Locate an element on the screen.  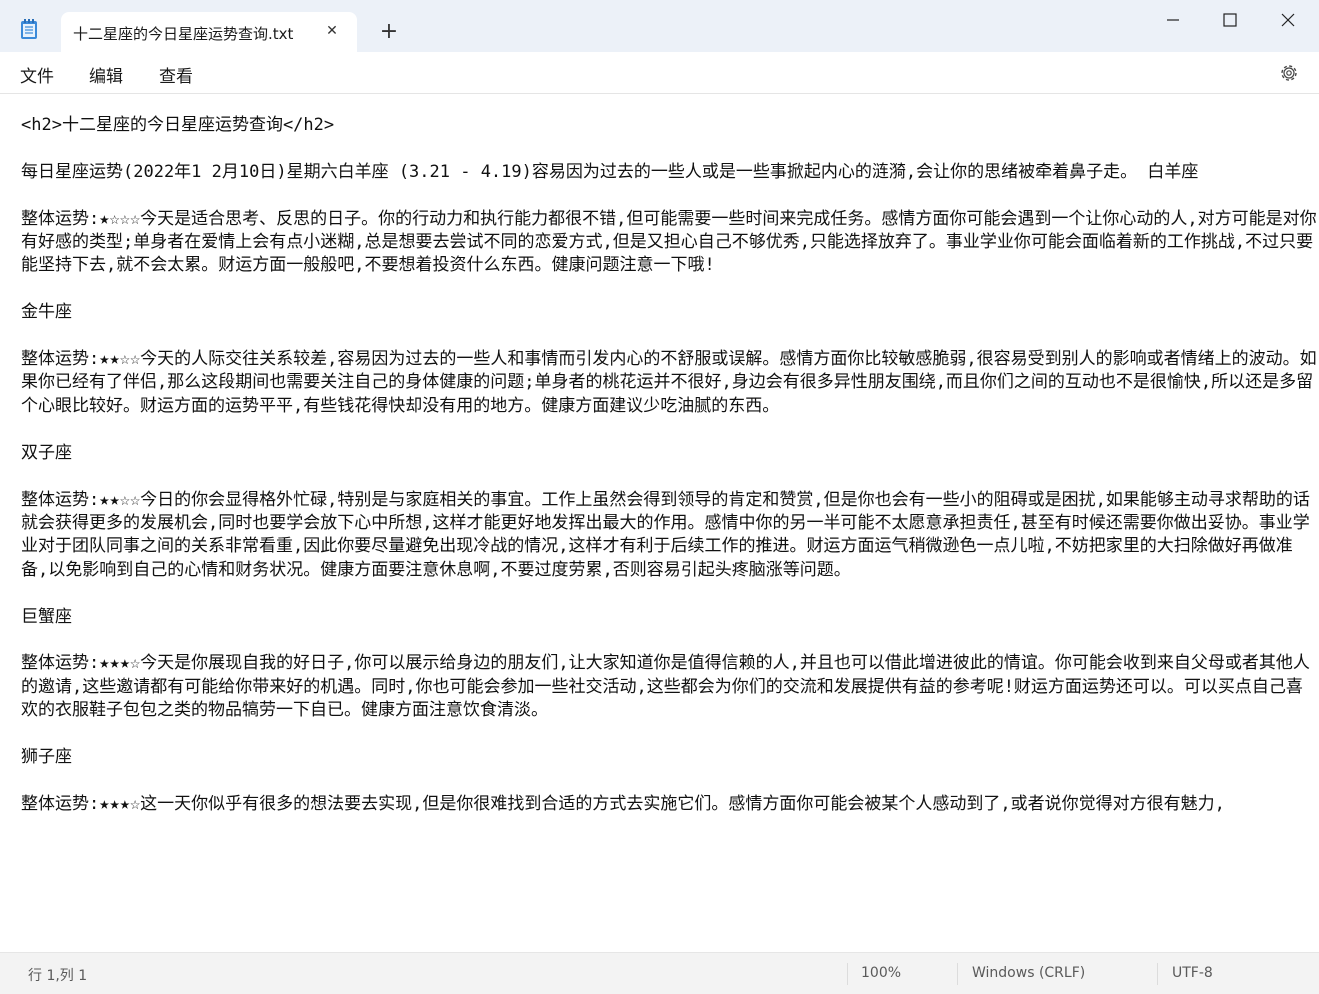
menu-file: 文件 is located at coordinates (37, 74).